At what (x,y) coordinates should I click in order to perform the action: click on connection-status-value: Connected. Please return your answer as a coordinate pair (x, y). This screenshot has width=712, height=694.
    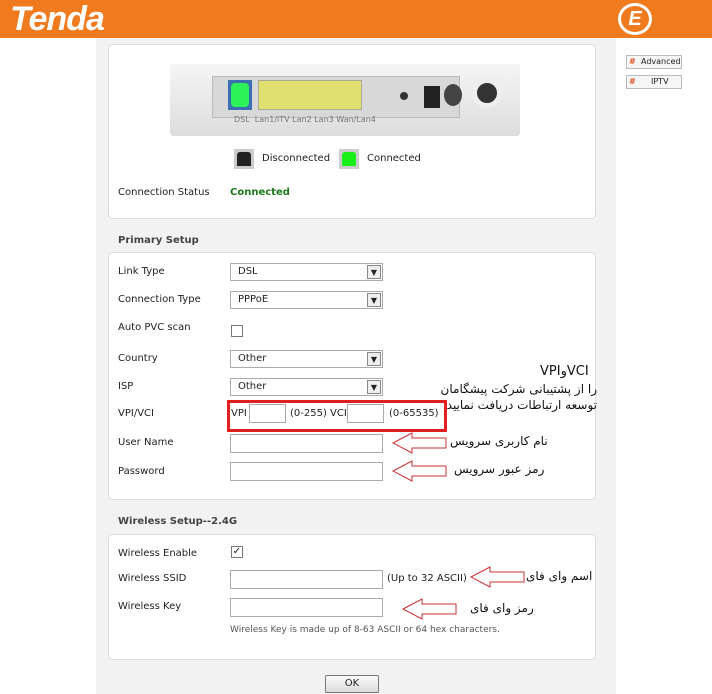
    Looking at the image, I should click on (260, 192).